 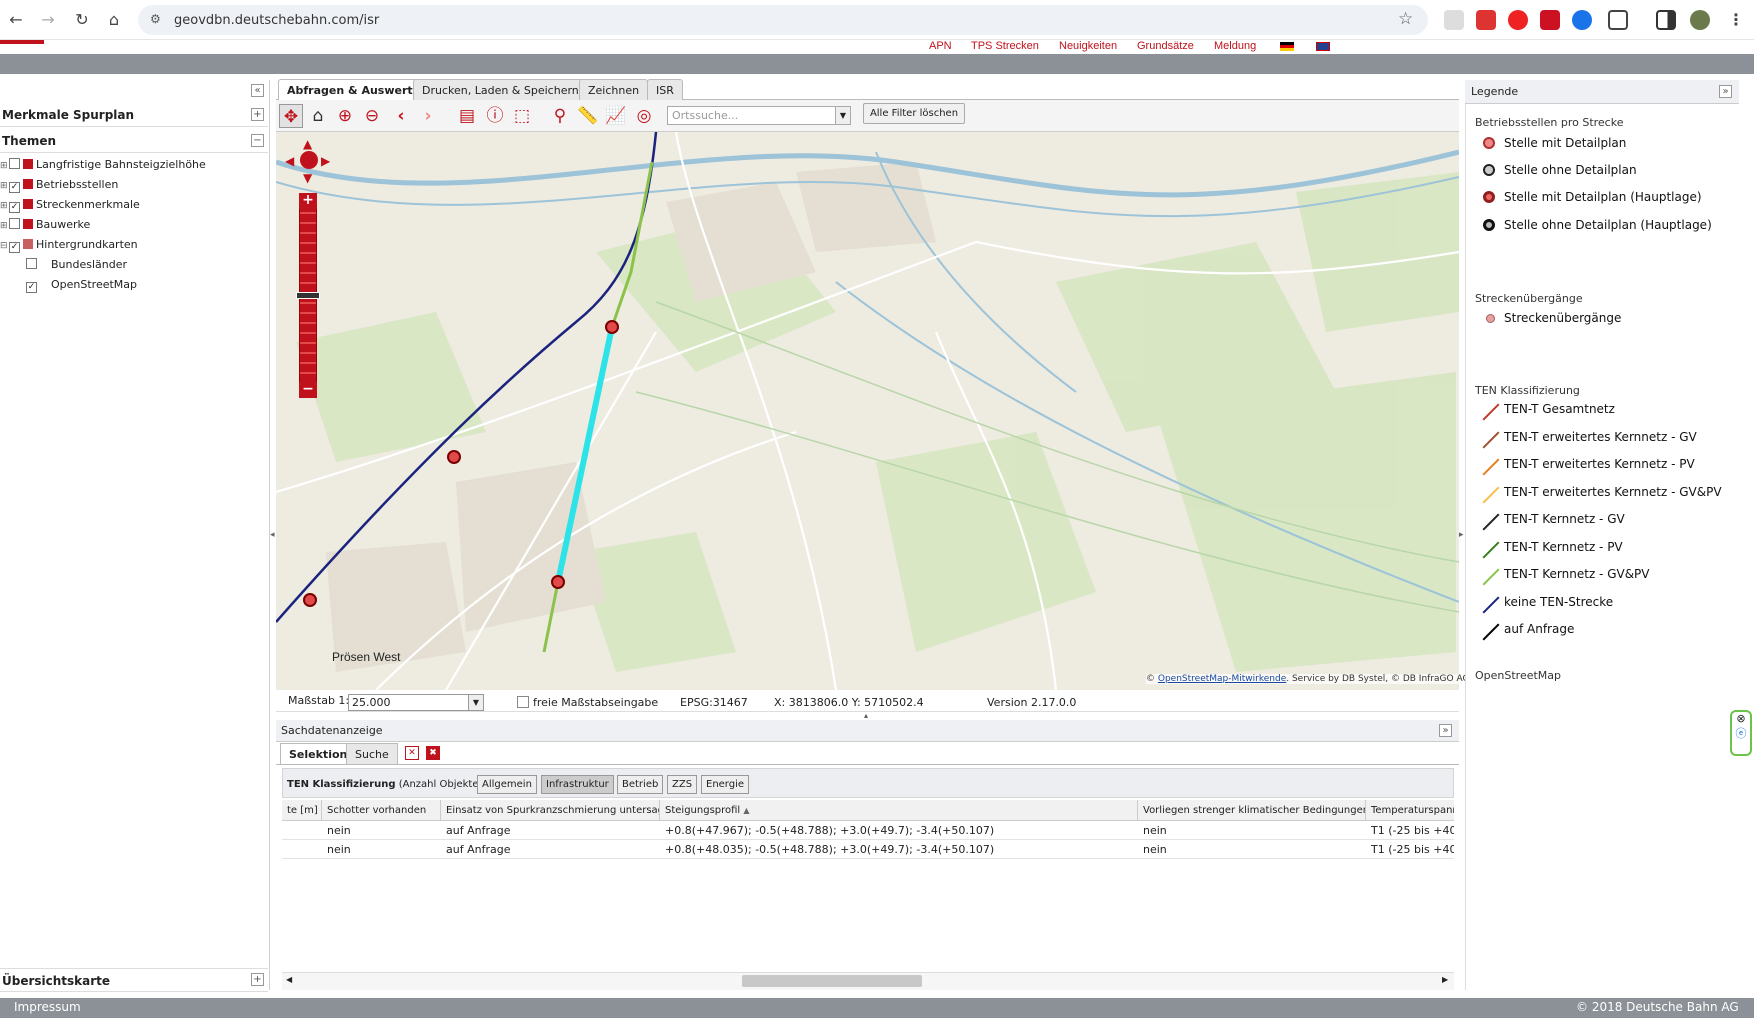 I want to click on german-flag-icon, so click(x=1287, y=46).